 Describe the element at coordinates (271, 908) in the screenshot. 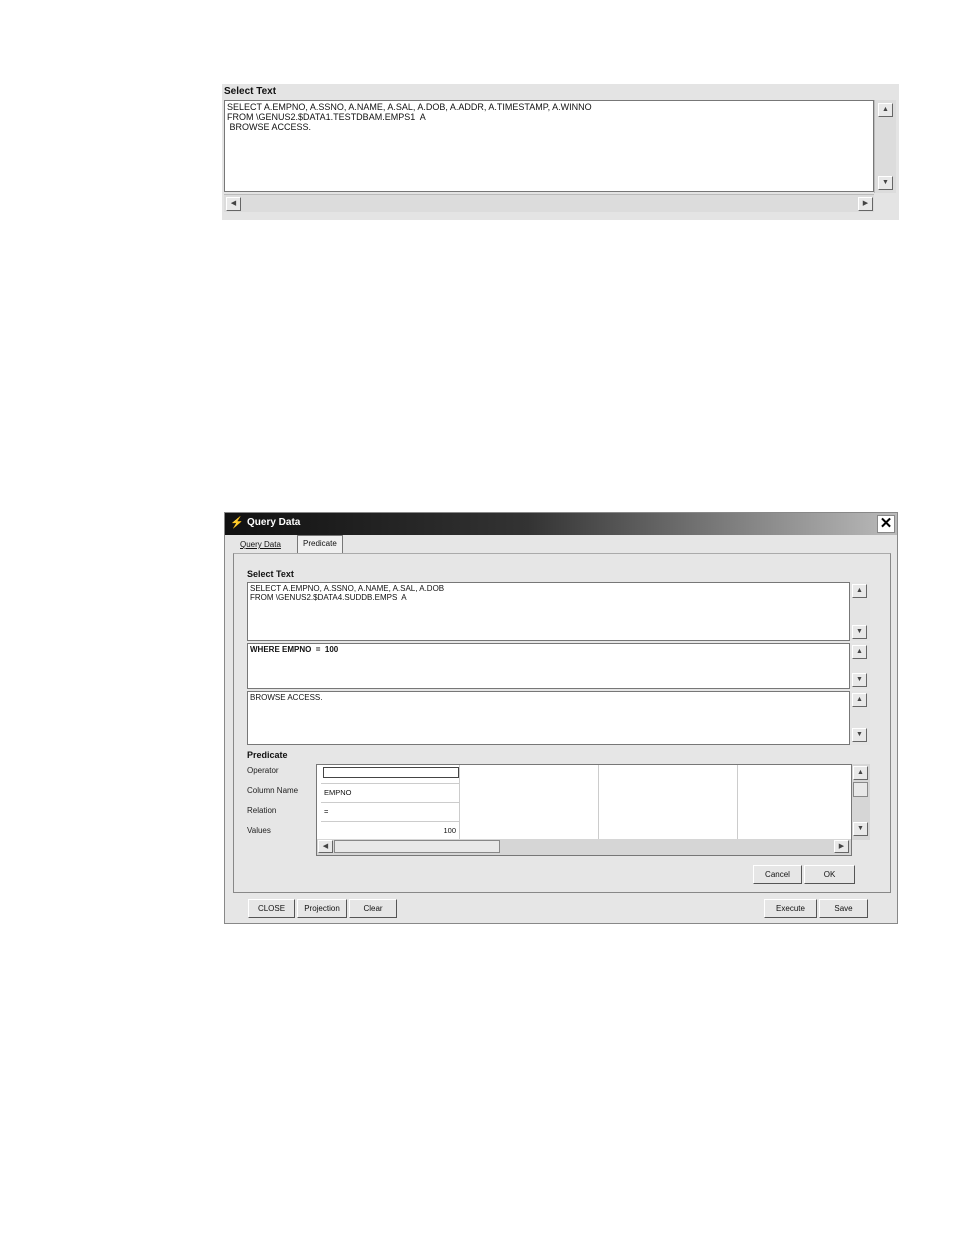

I see `close-button: CLOSE` at that location.